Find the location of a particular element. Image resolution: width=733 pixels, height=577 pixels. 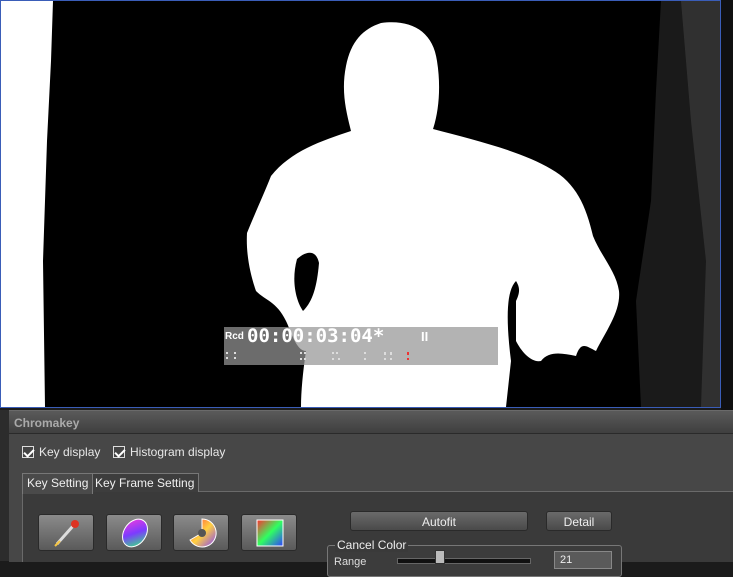

cancel-color-label: Cancel Color is located at coordinates (372, 545).